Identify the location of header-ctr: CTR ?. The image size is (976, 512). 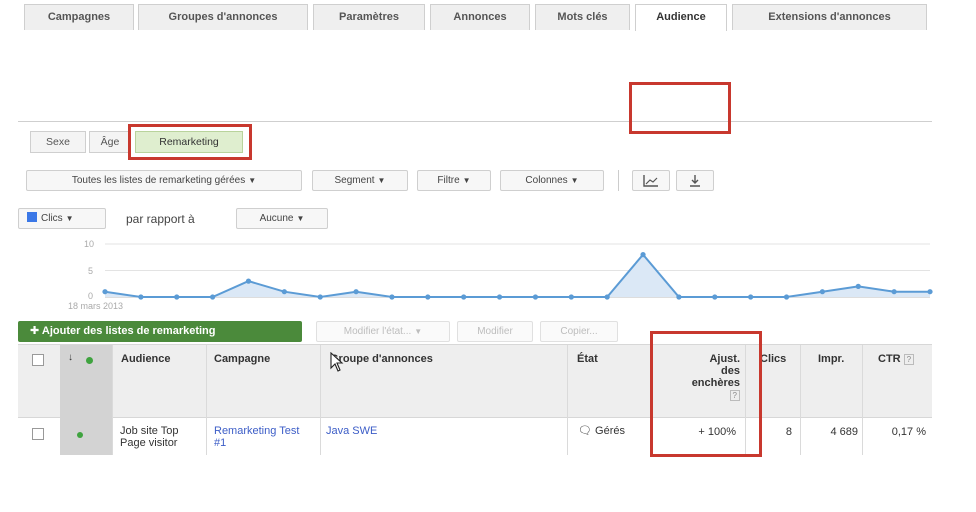
(896, 359).